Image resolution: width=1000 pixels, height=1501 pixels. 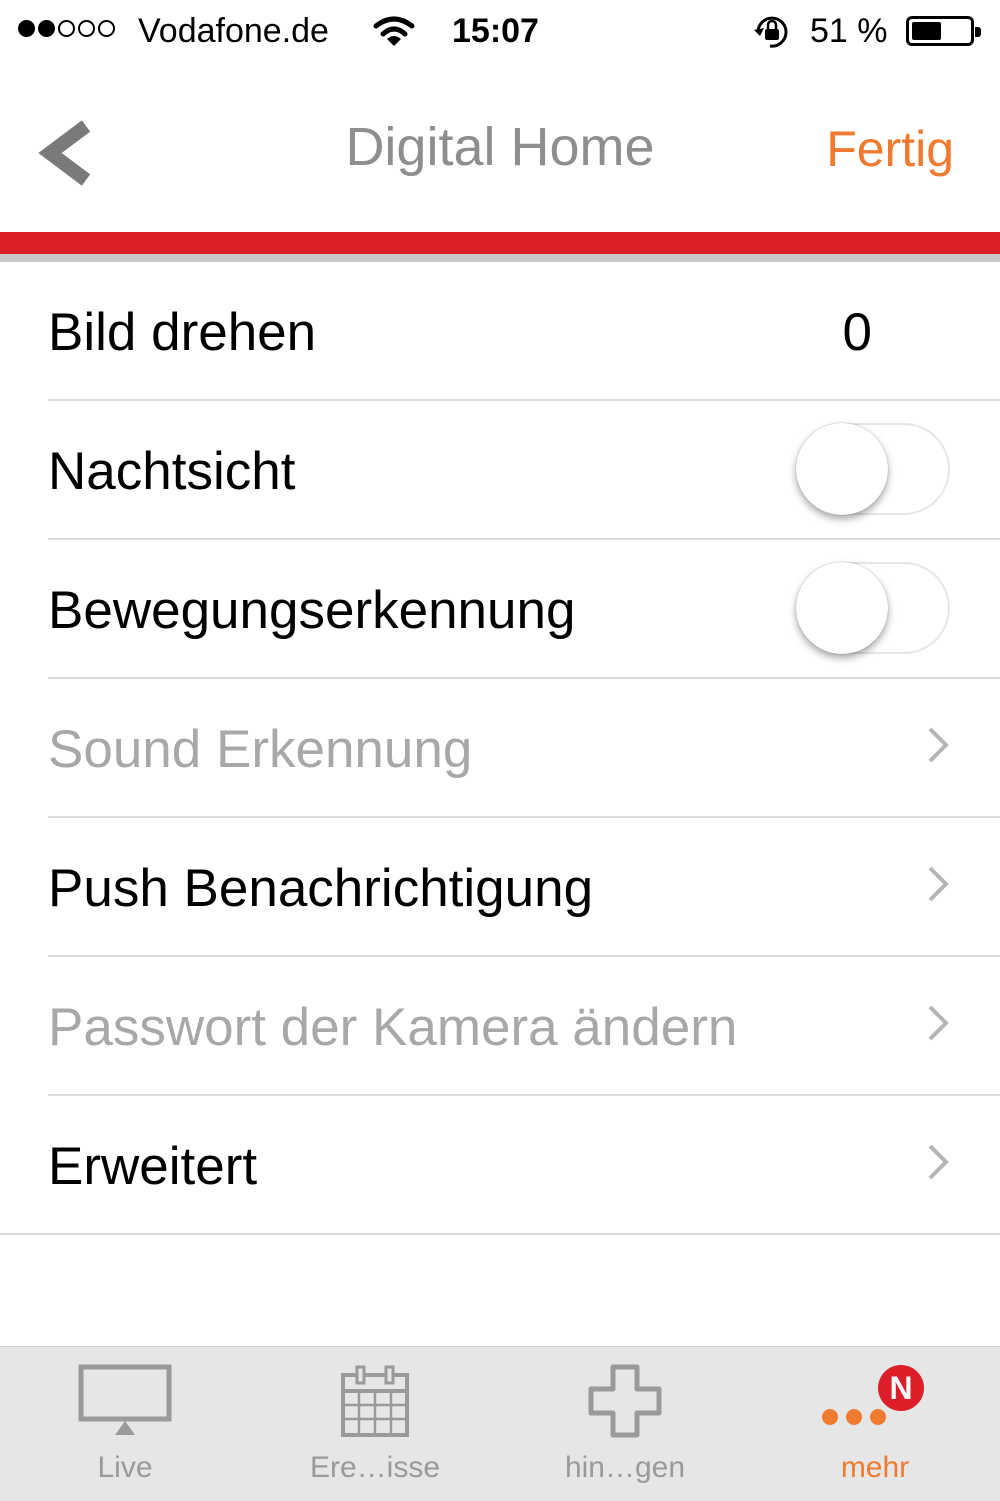 What do you see at coordinates (312, 610) in the screenshot?
I see `setting-label: Bewegungserkennung` at bounding box center [312, 610].